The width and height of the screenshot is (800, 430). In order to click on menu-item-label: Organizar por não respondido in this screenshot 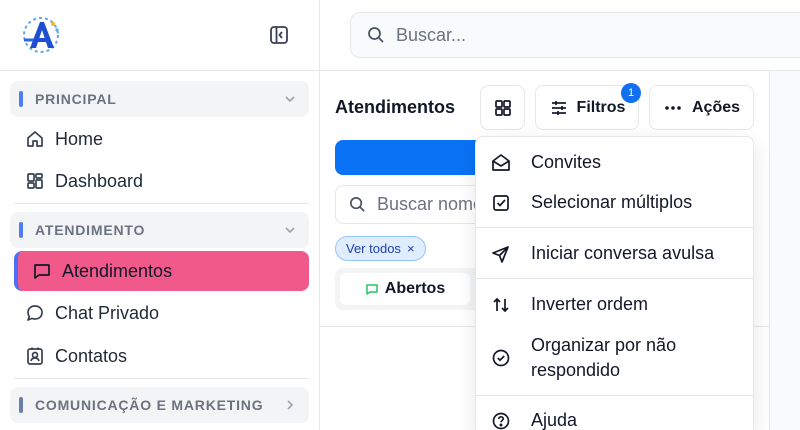, I will do `click(604, 357)`.